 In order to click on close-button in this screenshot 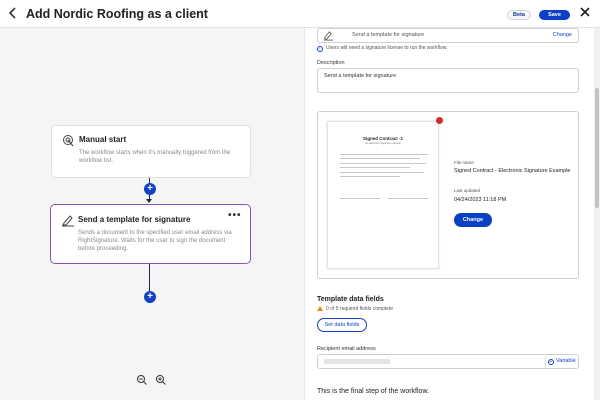, I will do `click(585, 13)`.